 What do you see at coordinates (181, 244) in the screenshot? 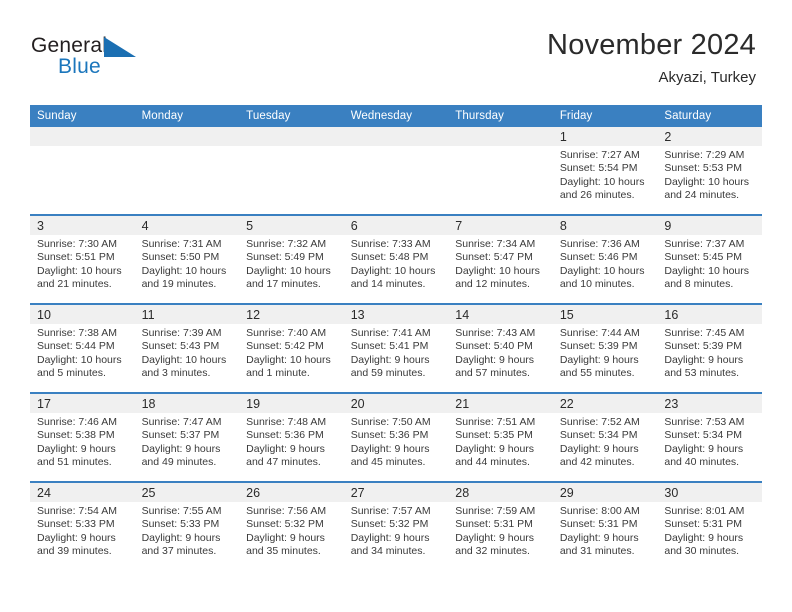
I see `sunrise-text: Sunrise: 7:31 AM` at bounding box center [181, 244].